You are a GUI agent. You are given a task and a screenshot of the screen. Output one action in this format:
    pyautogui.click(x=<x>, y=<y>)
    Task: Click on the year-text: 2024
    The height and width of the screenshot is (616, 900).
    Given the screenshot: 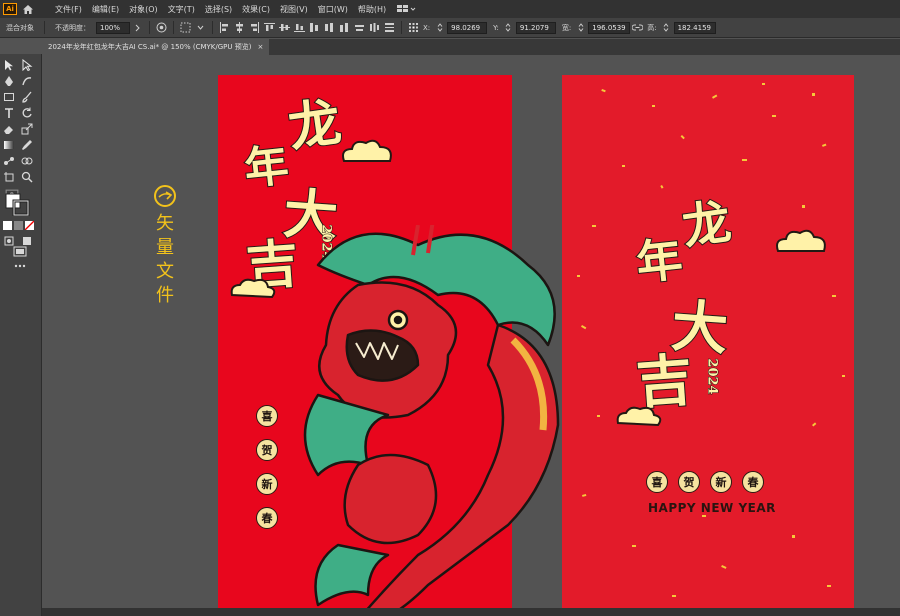 What is the action you would take?
    pyautogui.click(x=712, y=376)
    